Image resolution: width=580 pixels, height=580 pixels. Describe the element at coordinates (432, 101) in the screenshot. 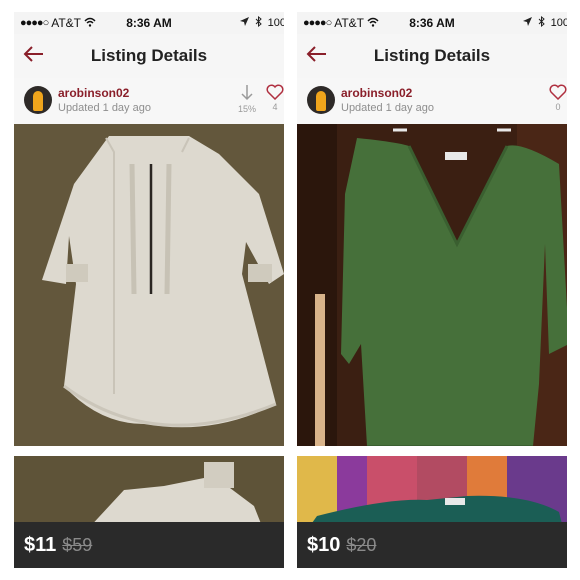

I see `seller-row: arobinson02 Updated 1 day ago 0` at that location.